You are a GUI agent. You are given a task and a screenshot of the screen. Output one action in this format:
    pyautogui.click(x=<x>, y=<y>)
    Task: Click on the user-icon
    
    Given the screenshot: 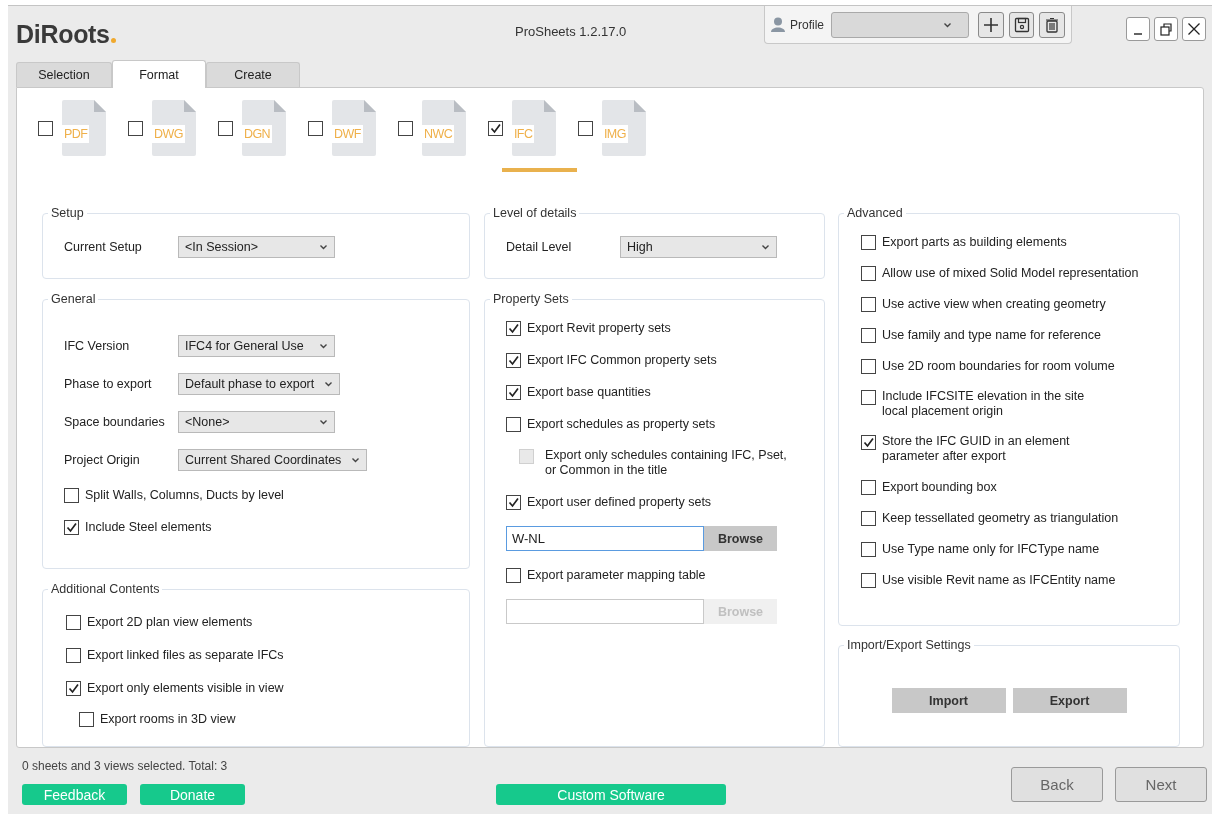 What is the action you would take?
    pyautogui.click(x=778, y=24)
    